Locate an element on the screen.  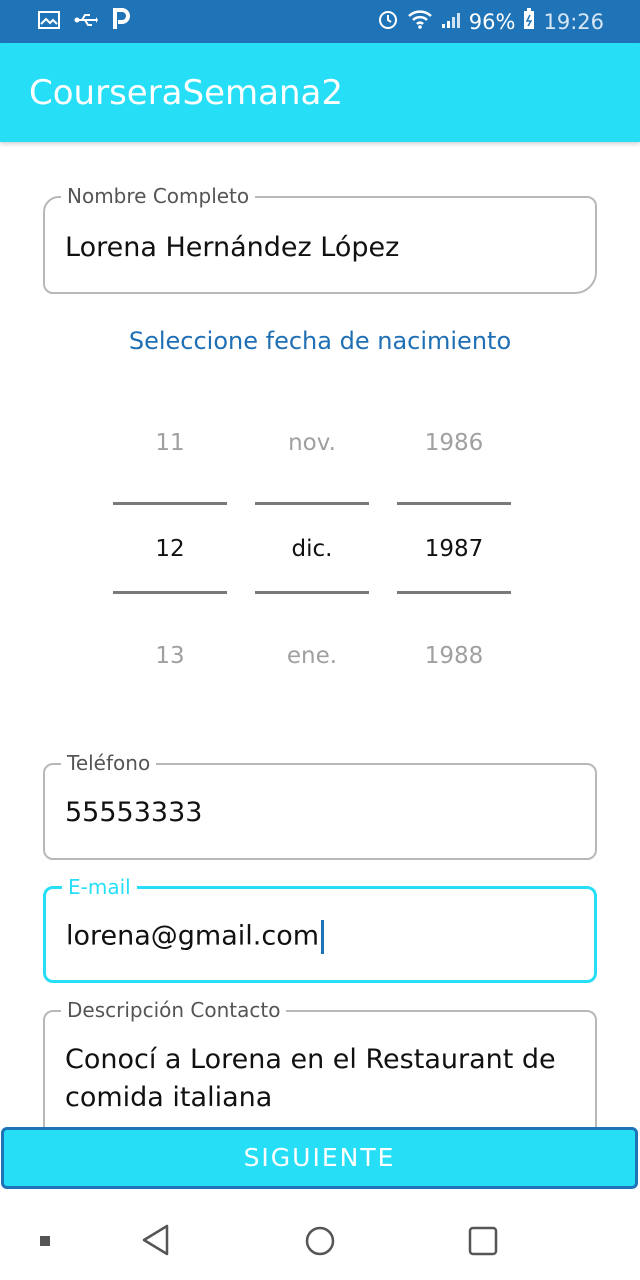
text-cursor is located at coordinates (323, 937).